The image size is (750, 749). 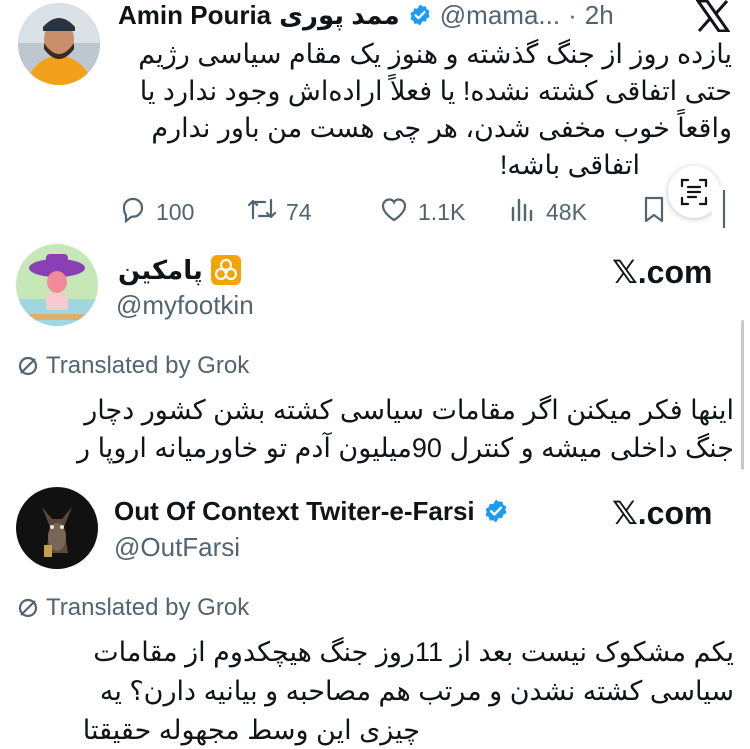 I want to click on avatar-amin-pouria, so click(x=59, y=44).